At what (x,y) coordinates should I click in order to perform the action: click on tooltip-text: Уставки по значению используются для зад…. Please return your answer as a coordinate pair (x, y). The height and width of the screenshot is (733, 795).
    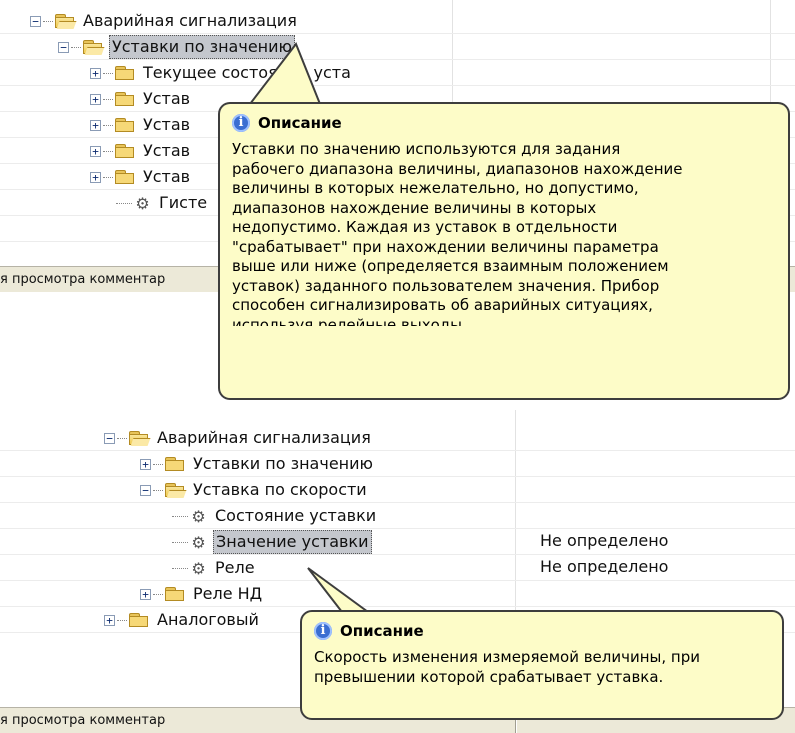
    Looking at the image, I should click on (457, 235).